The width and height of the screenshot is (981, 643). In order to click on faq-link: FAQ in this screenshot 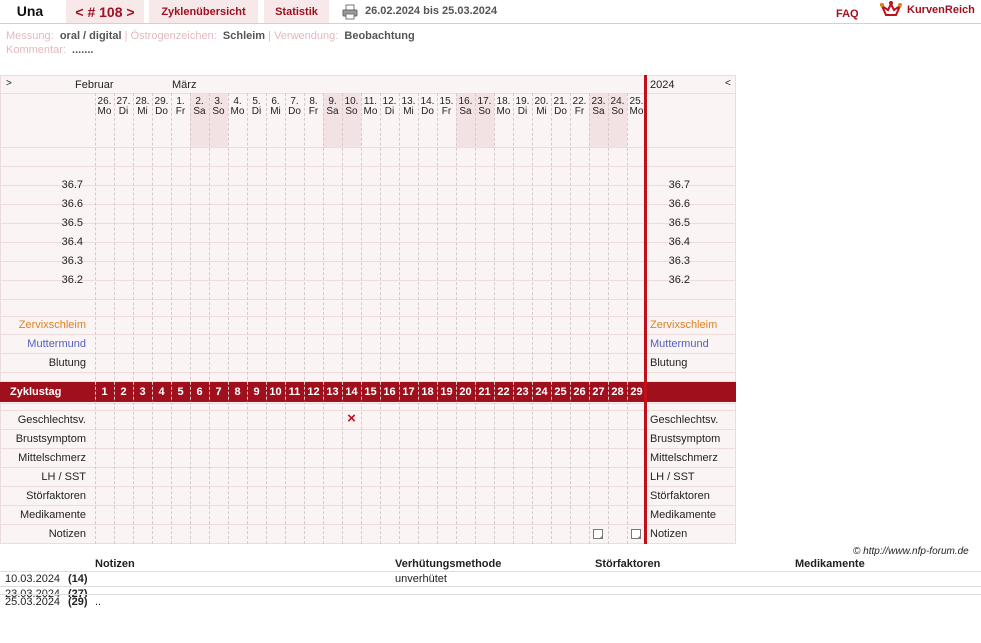, I will do `click(847, 14)`.